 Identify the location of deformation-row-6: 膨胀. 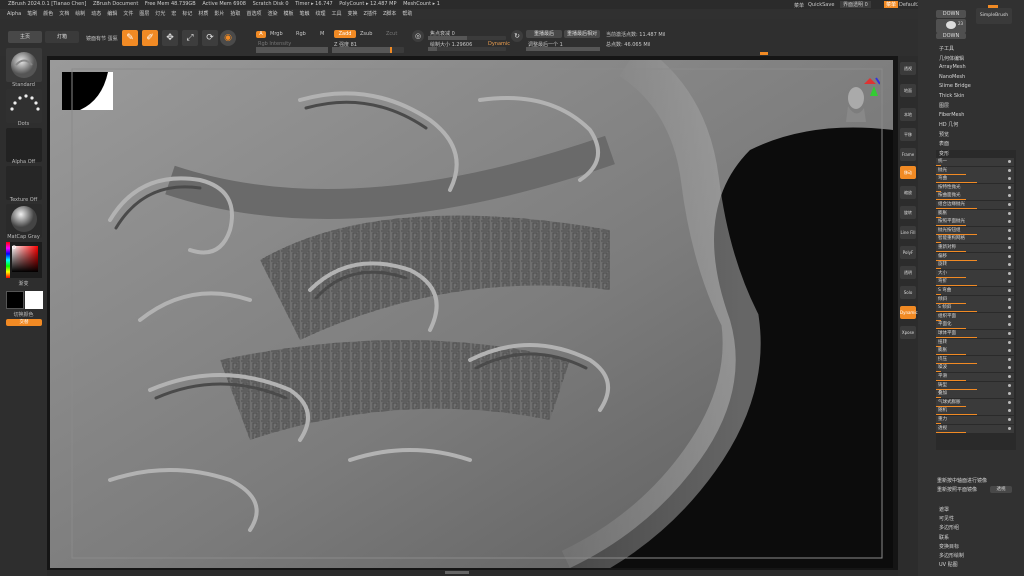
(975, 213).